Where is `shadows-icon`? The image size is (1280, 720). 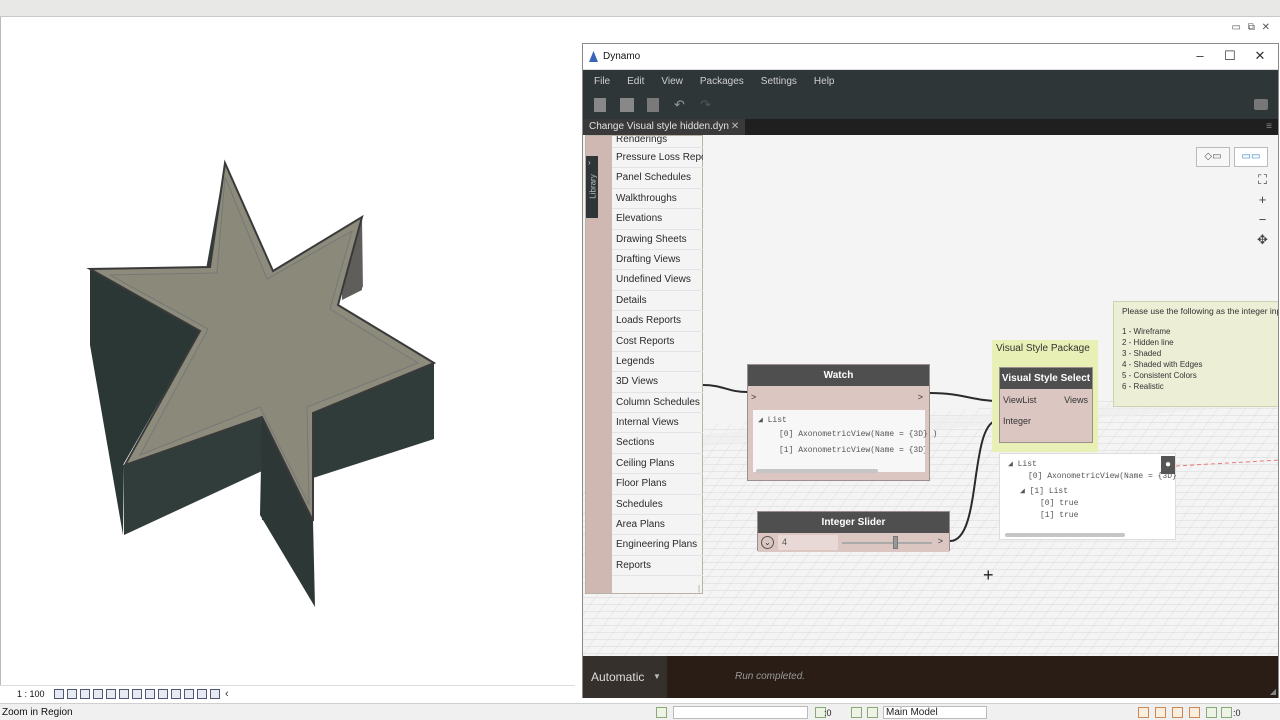 shadows-icon is located at coordinates (98, 693).